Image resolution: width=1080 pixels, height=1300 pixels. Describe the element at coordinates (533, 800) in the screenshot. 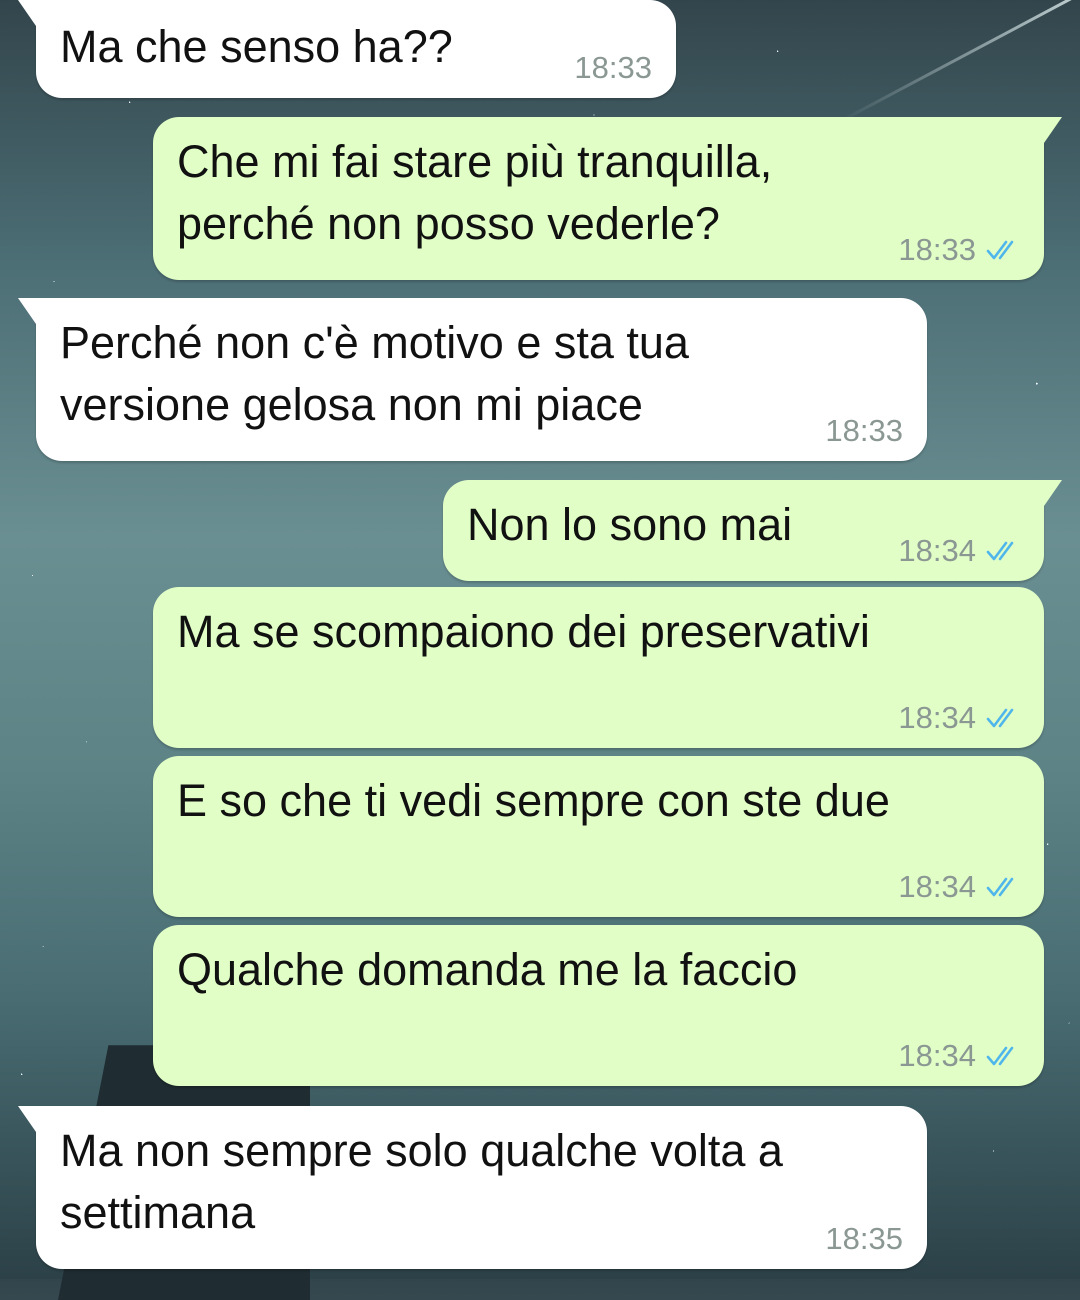

I see `message-text: E so che ti vedi sempre con ste due` at that location.